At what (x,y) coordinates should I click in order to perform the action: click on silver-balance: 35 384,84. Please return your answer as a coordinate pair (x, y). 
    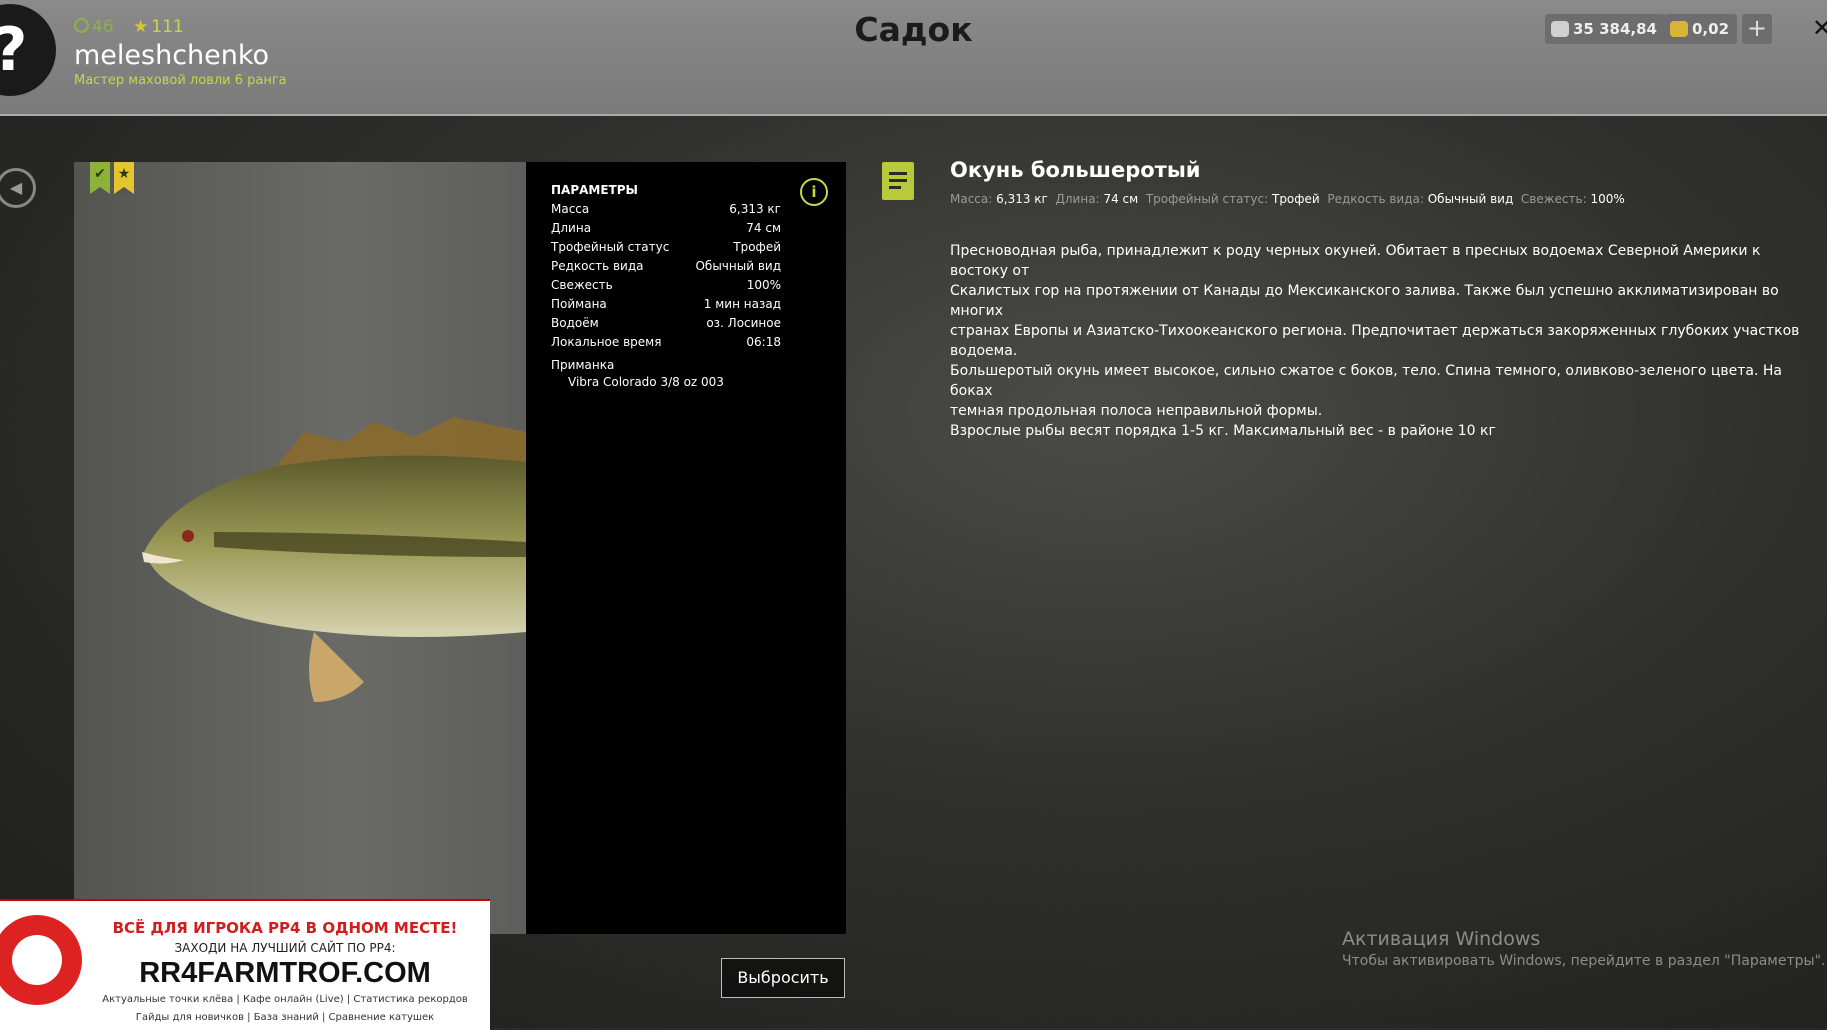
    Looking at the image, I should click on (1605, 29).